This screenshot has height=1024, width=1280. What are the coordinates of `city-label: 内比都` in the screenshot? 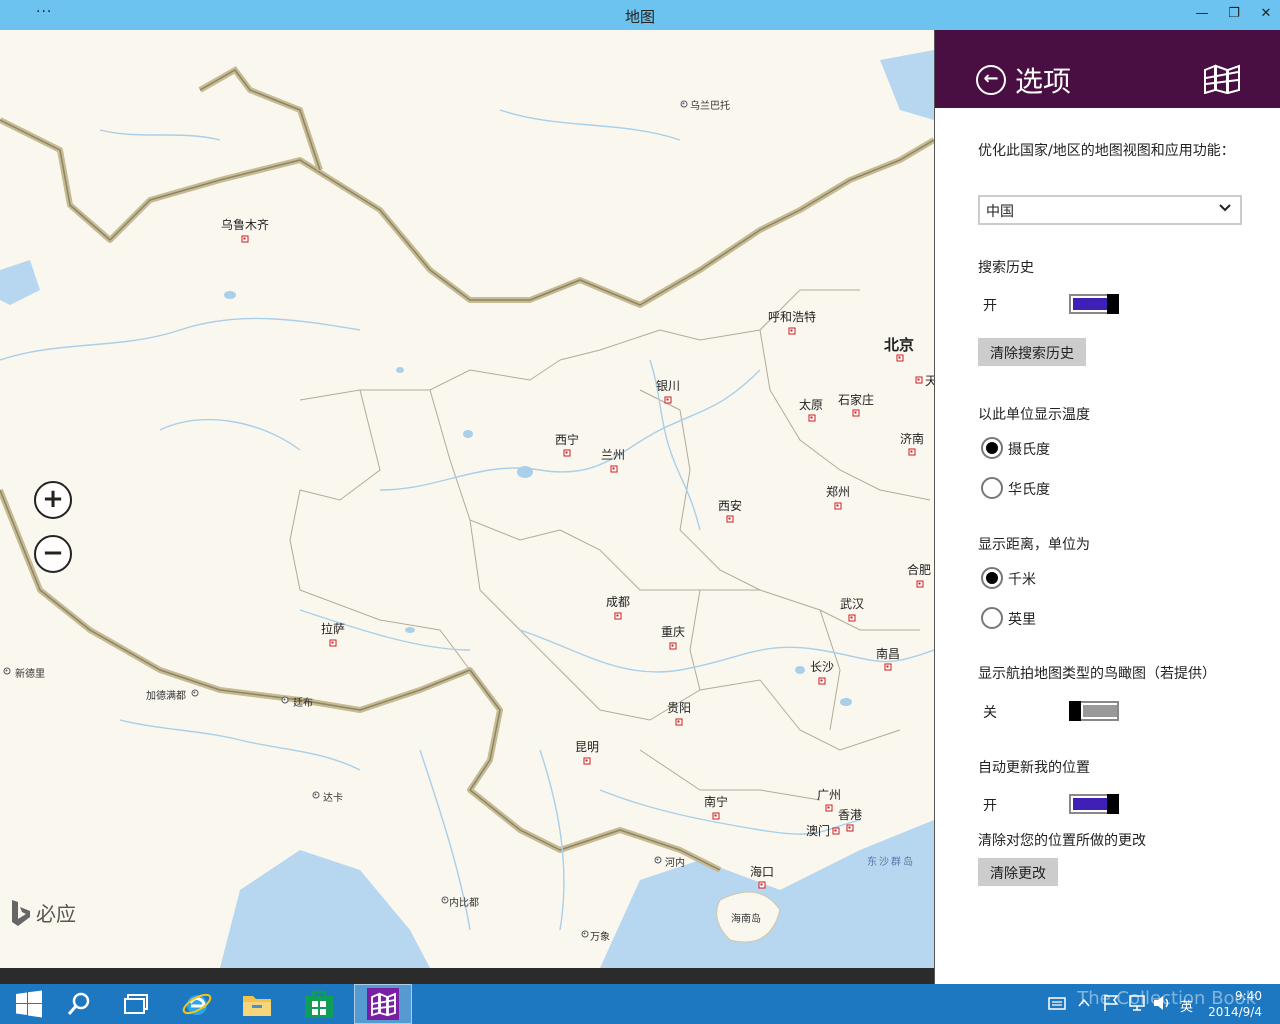 It's located at (464, 901).